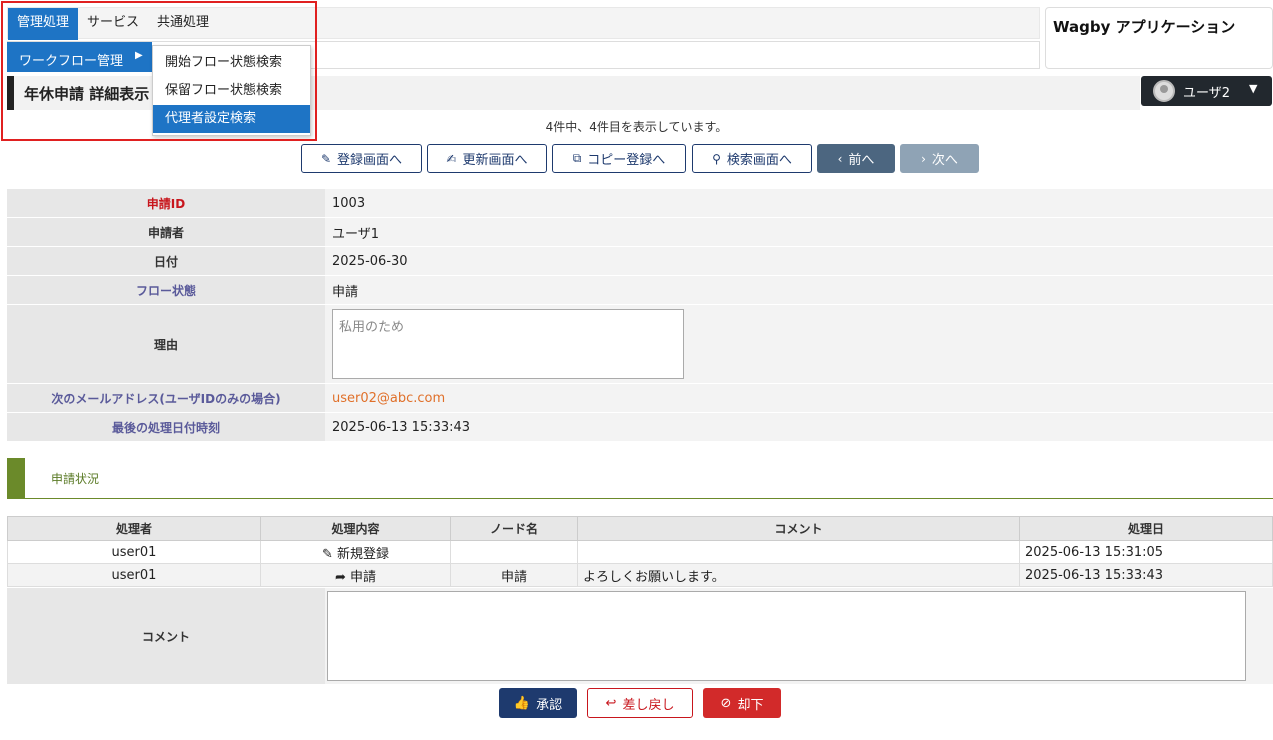 The width and height of the screenshot is (1273, 740). I want to click on send-back-button: ↩ 差し戻し, so click(640, 703).